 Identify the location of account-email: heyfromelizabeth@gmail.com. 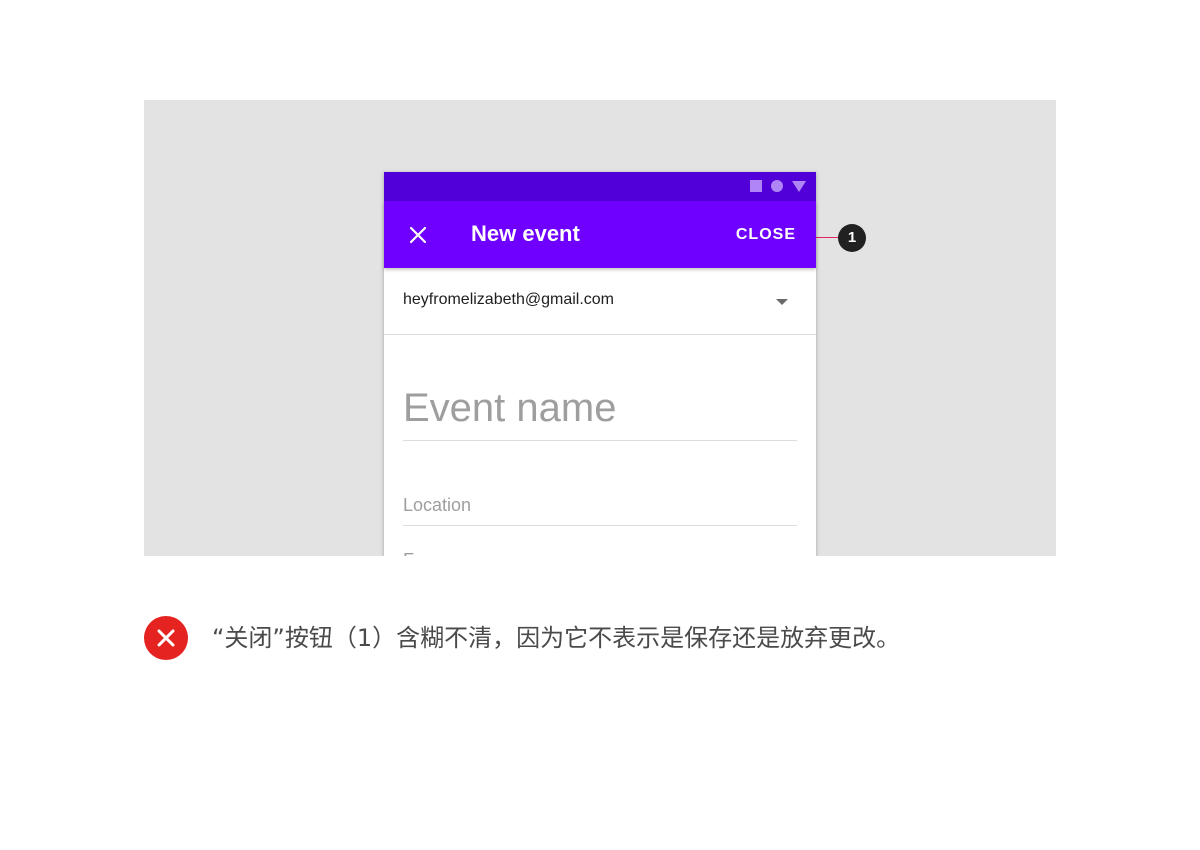
(508, 299).